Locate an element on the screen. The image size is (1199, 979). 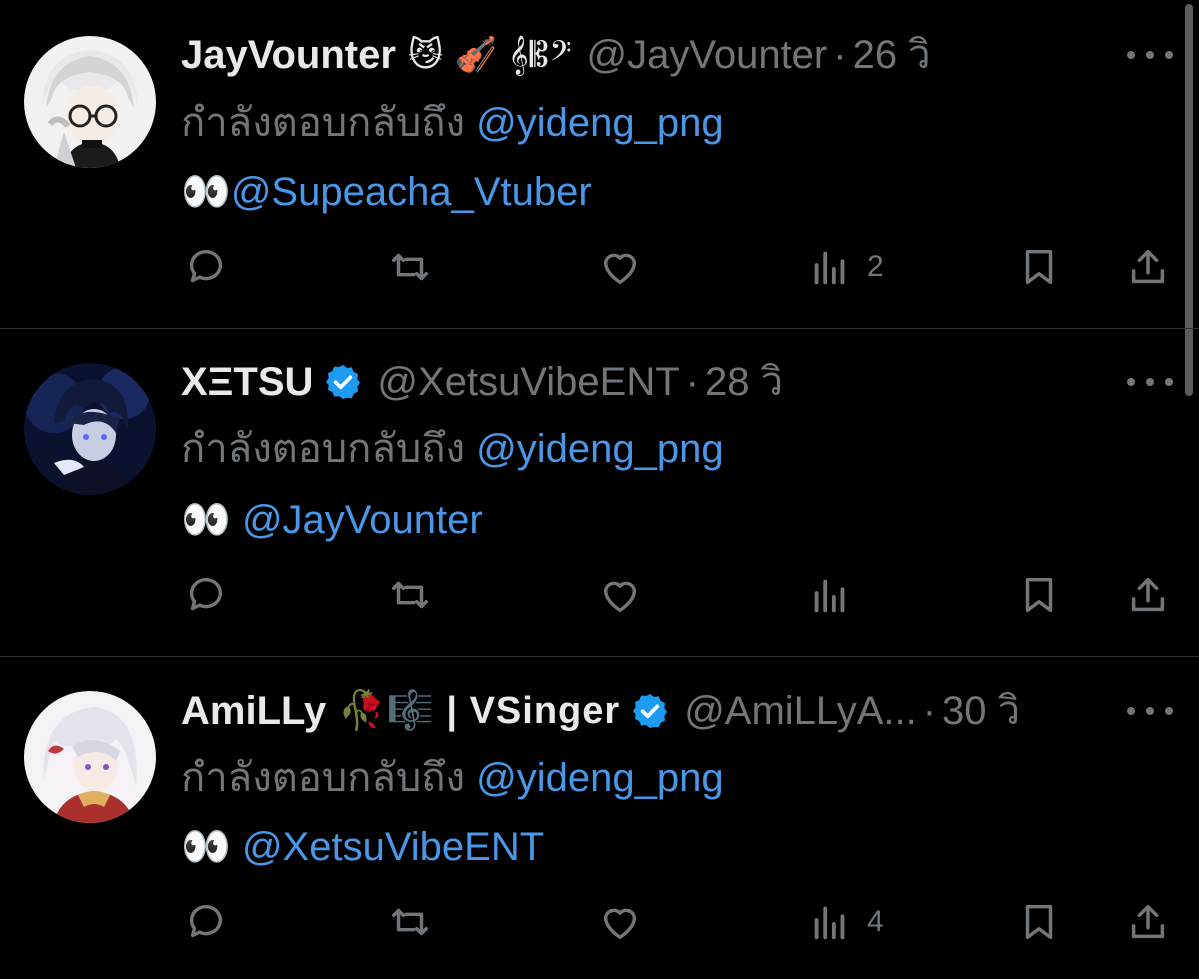
display-name-emoji: 😼 🎻 𝄞𝄡𝄢 is located at coordinates (490, 55).